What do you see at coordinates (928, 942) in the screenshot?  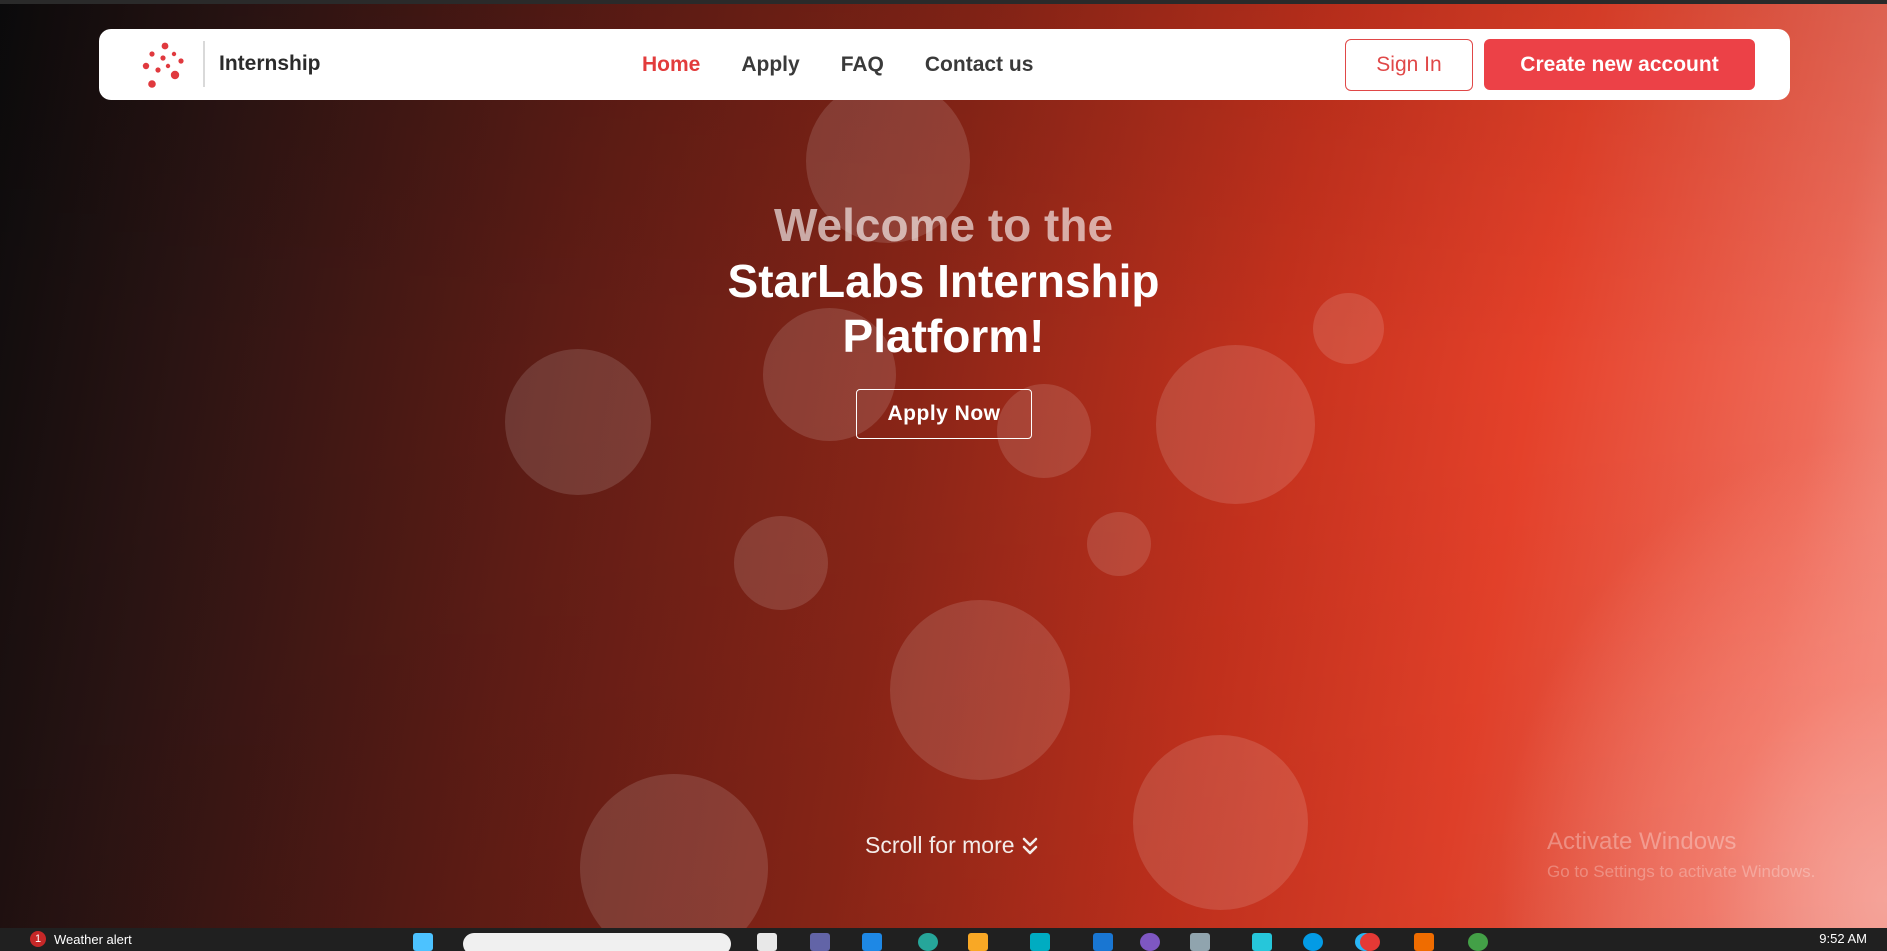 I see `edge-icon` at bounding box center [928, 942].